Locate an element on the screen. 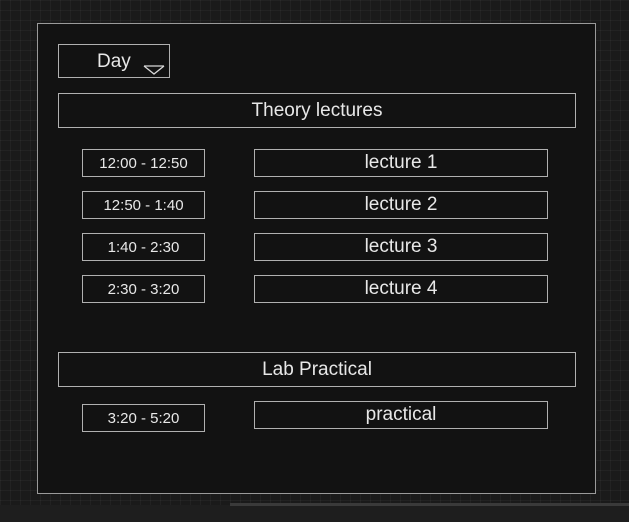 The width and height of the screenshot is (629, 522). lab-time-slot-1: 3:20 - 5:20 is located at coordinates (143, 418).